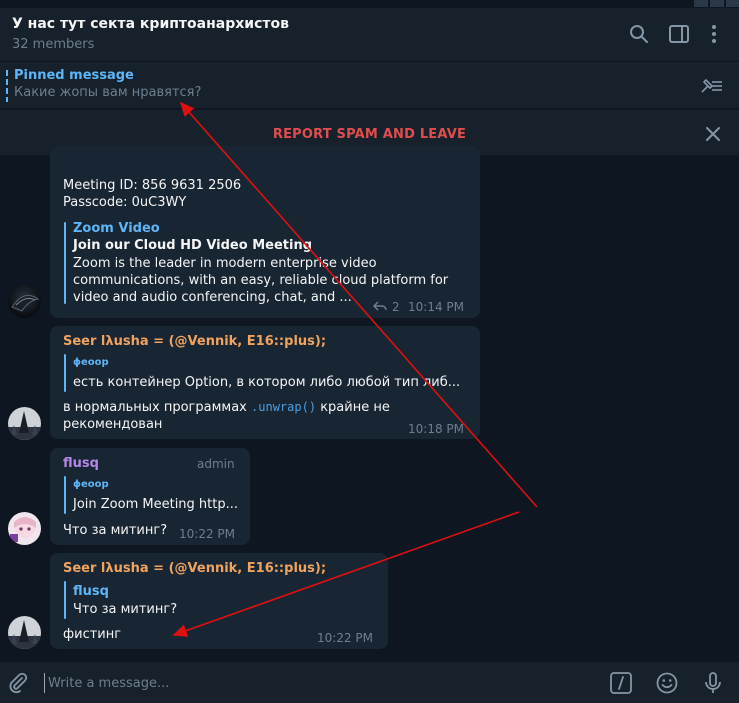  What do you see at coordinates (65, 263) in the screenshot?
I see `link-preview-bar` at bounding box center [65, 263].